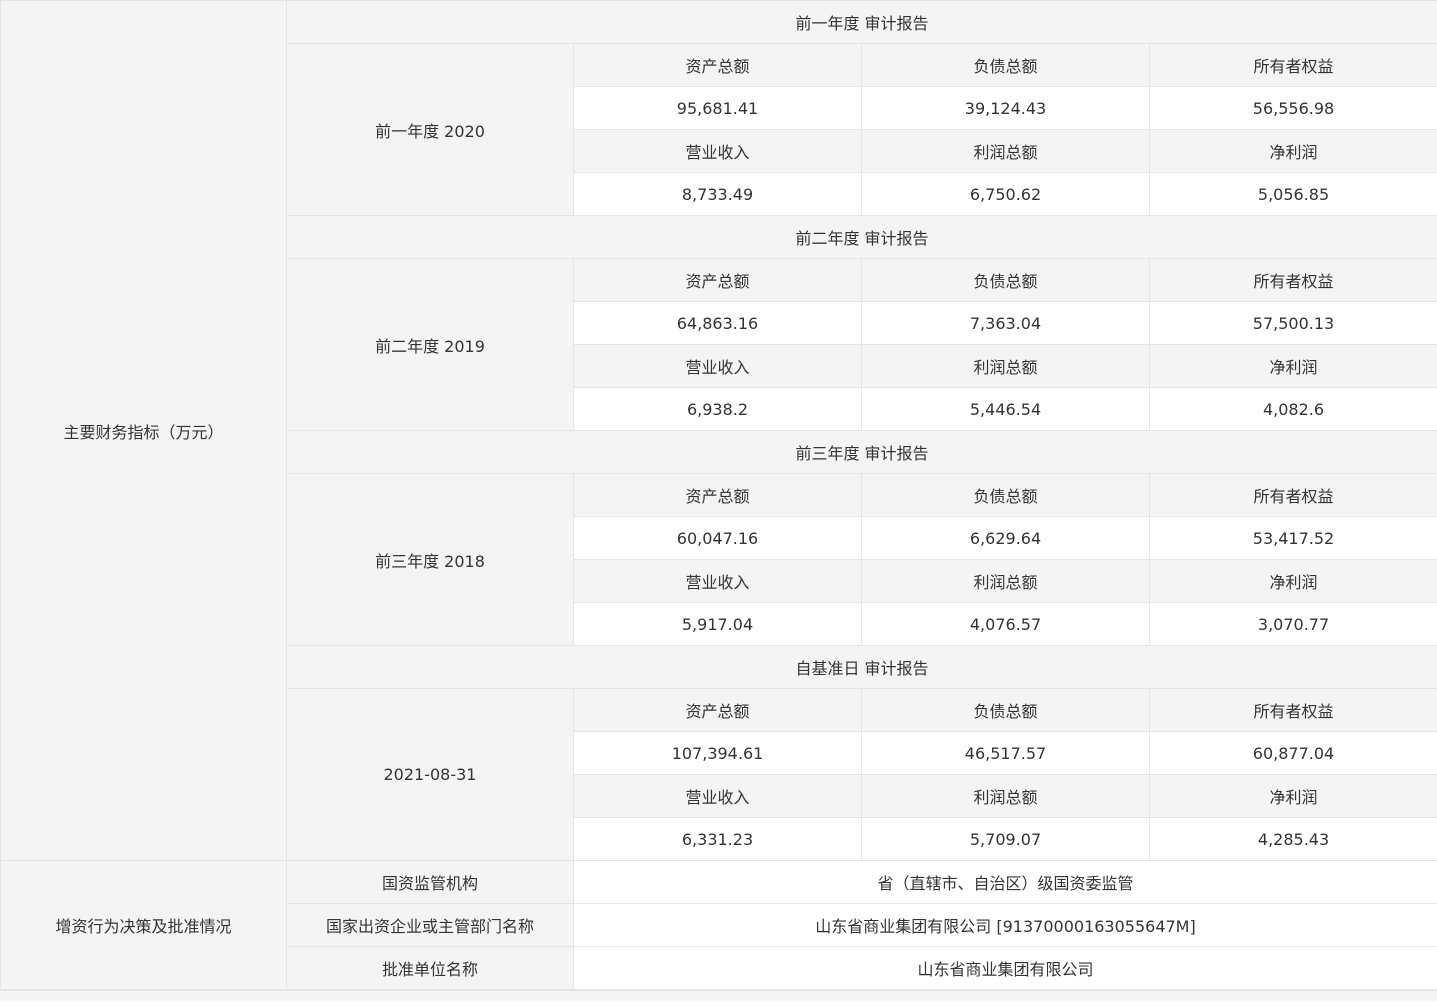  Describe the element at coordinates (143, 925) in the screenshot. I see `approval-section-label: 增资行为决策及批准情况` at that location.